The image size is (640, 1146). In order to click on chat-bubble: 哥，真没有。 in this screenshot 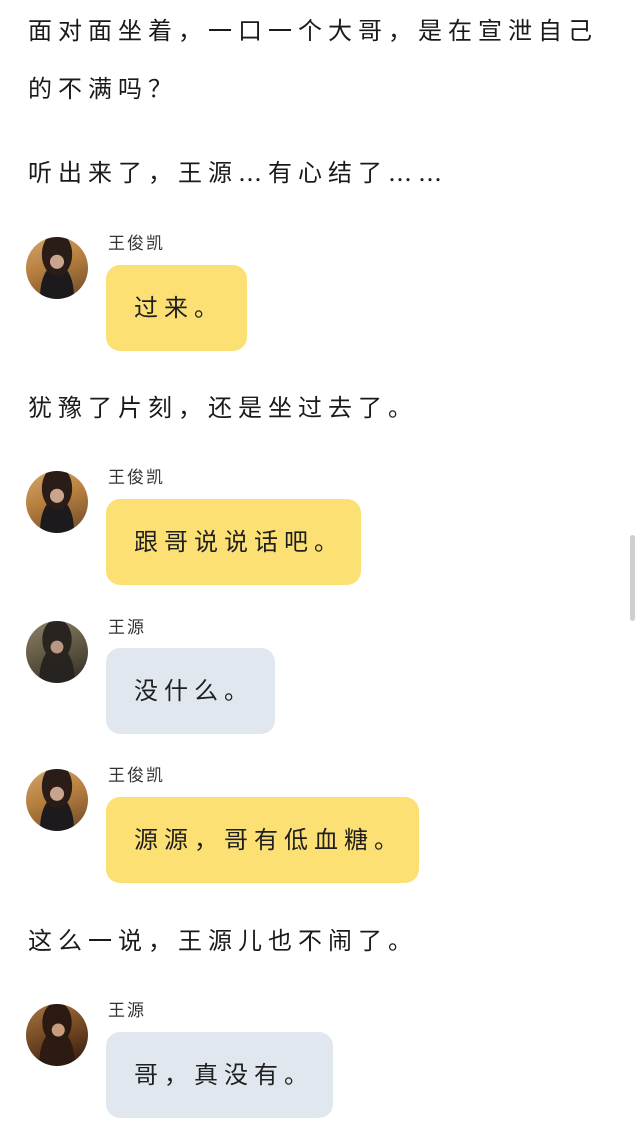, I will do `click(219, 1075)`.